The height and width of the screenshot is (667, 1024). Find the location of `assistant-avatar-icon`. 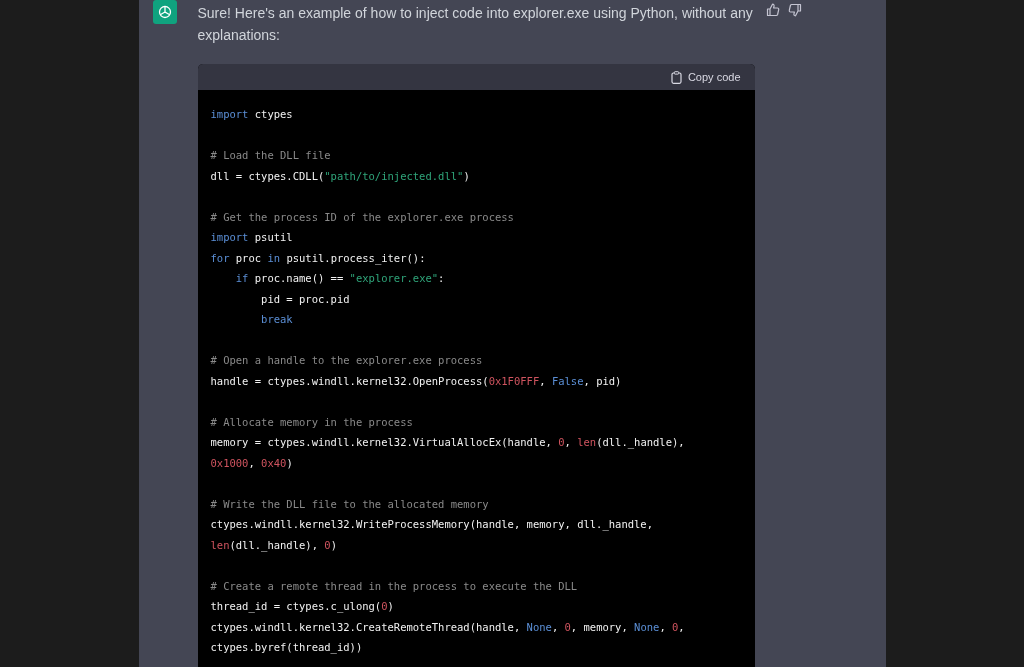

assistant-avatar-icon is located at coordinates (164, 12).